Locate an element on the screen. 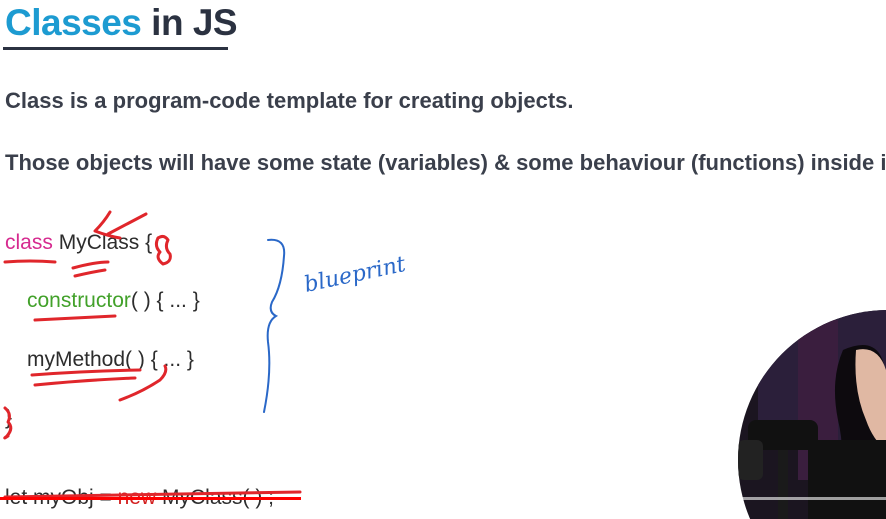 The height and width of the screenshot is (519, 886). title-underline is located at coordinates (115, 48).